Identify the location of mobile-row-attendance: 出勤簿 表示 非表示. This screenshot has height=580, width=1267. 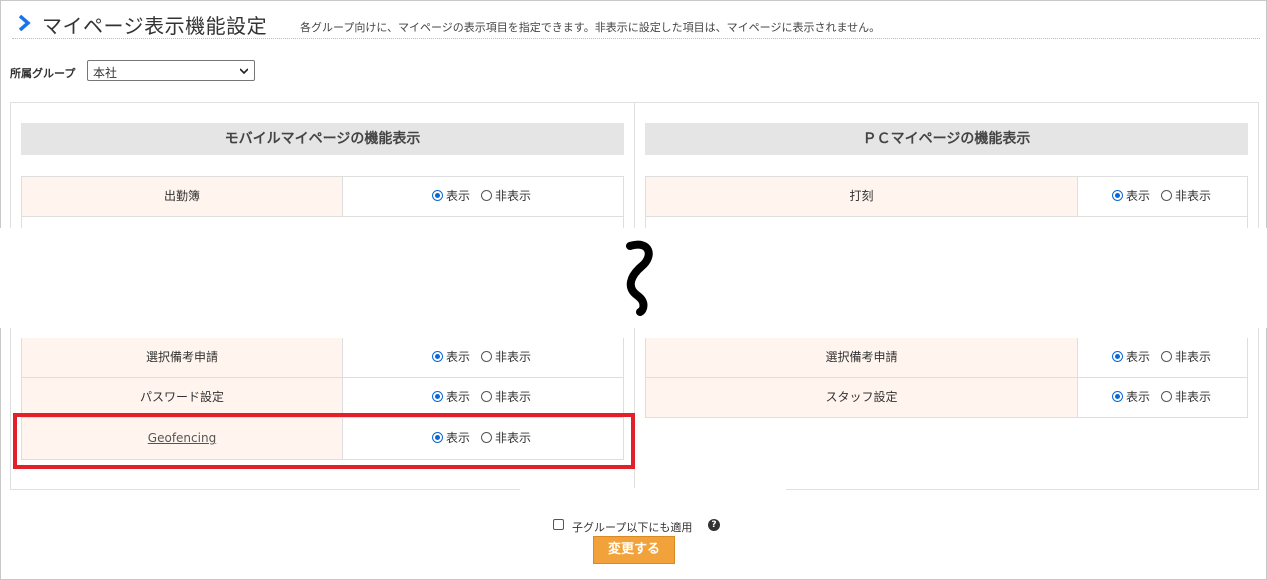
(322, 197).